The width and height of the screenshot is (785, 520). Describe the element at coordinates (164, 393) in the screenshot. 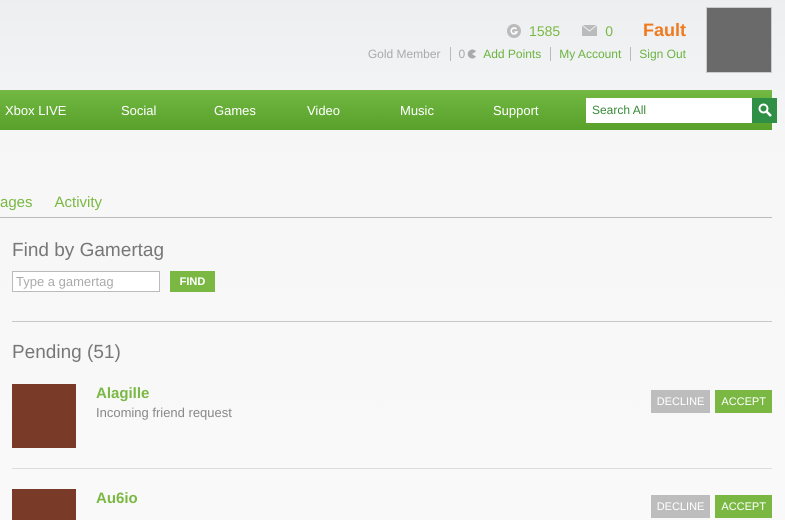

I see `gamertag-link: Alagille` at that location.